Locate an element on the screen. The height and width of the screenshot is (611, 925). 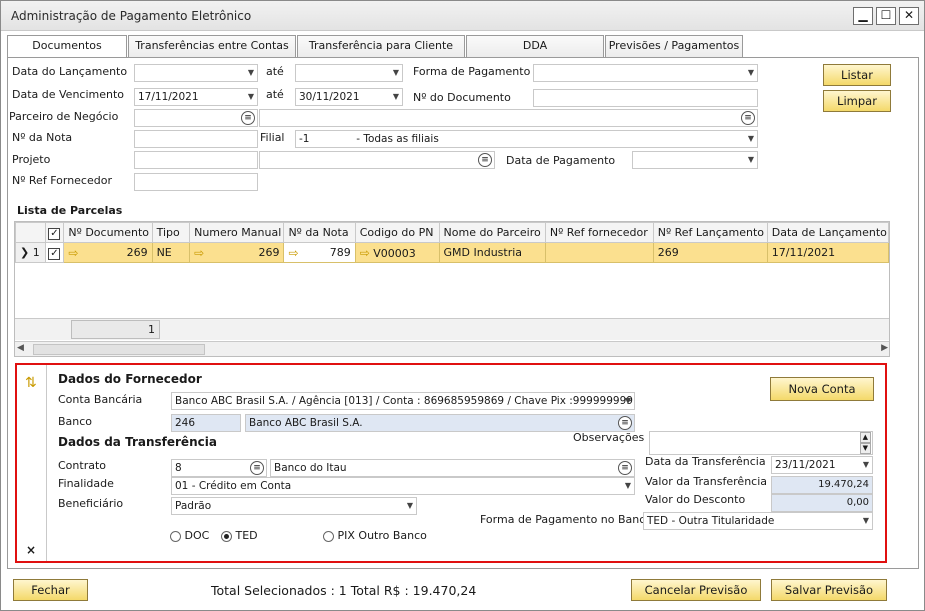
ref-fornecedor-input is located at coordinates (196, 182).